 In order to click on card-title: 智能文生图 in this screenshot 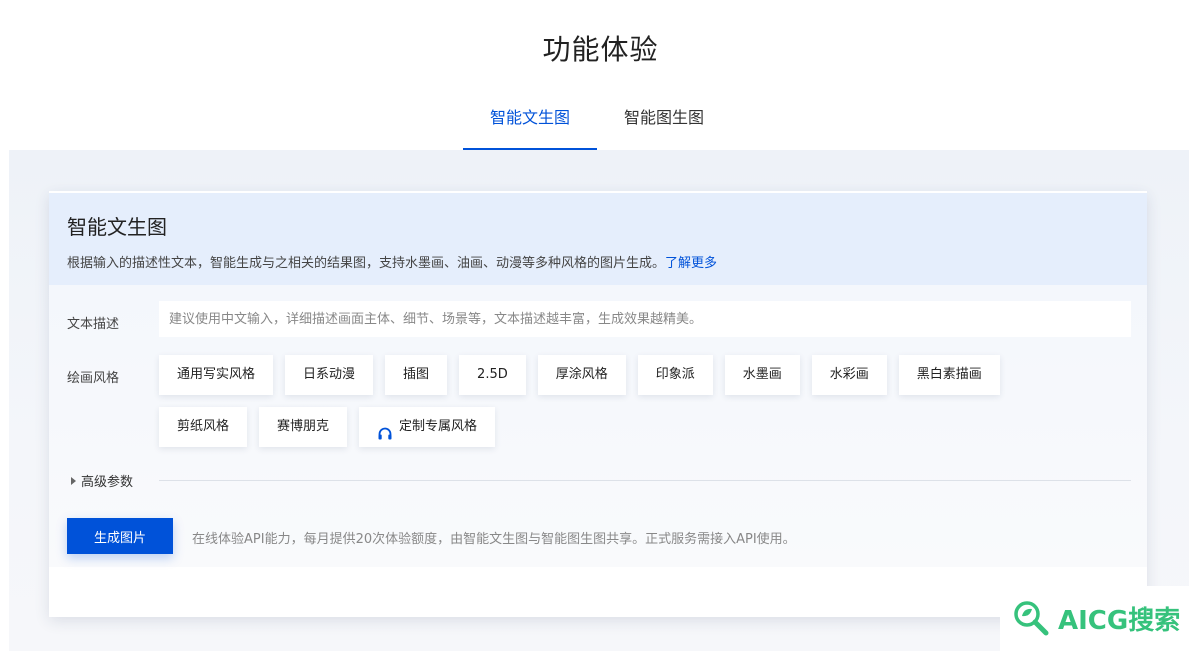, I will do `click(117, 227)`.